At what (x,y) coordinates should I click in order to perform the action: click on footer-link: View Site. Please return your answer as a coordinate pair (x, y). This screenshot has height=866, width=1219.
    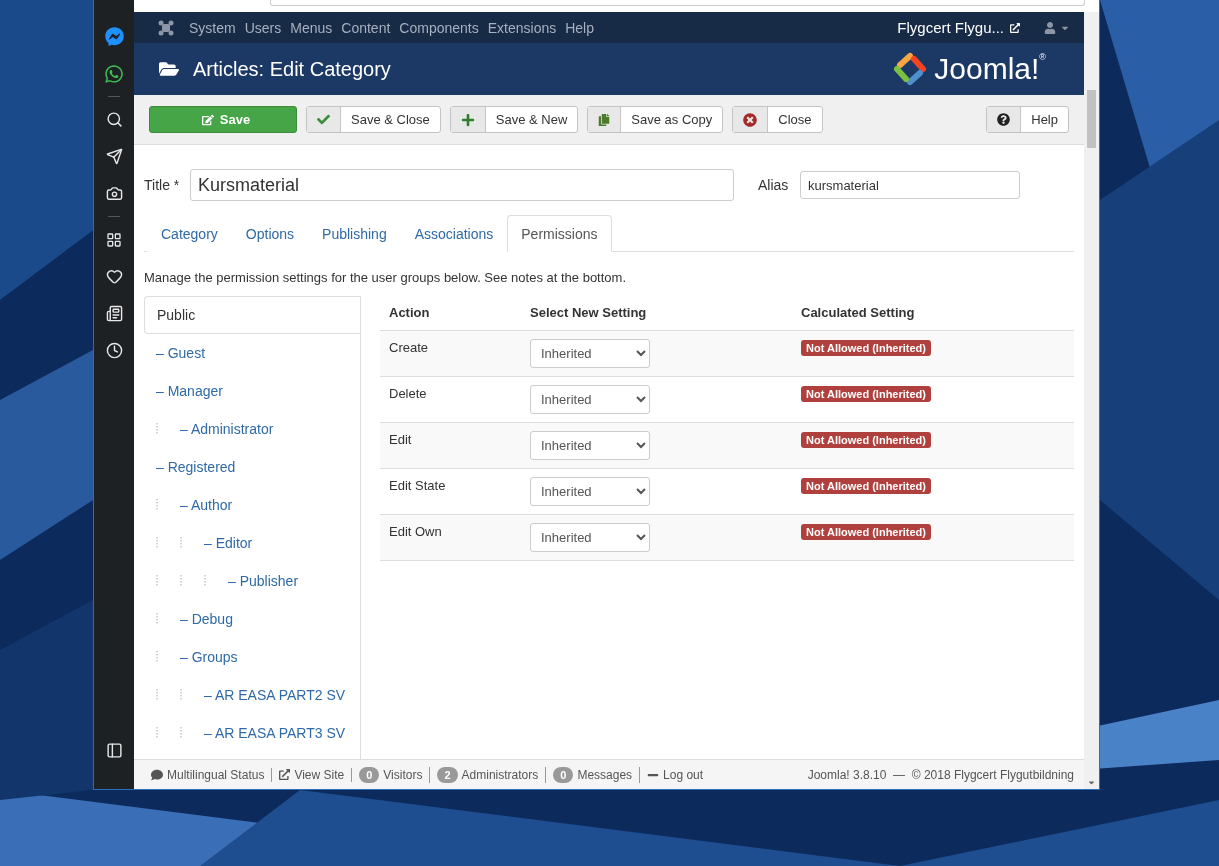
    Looking at the image, I should click on (312, 774).